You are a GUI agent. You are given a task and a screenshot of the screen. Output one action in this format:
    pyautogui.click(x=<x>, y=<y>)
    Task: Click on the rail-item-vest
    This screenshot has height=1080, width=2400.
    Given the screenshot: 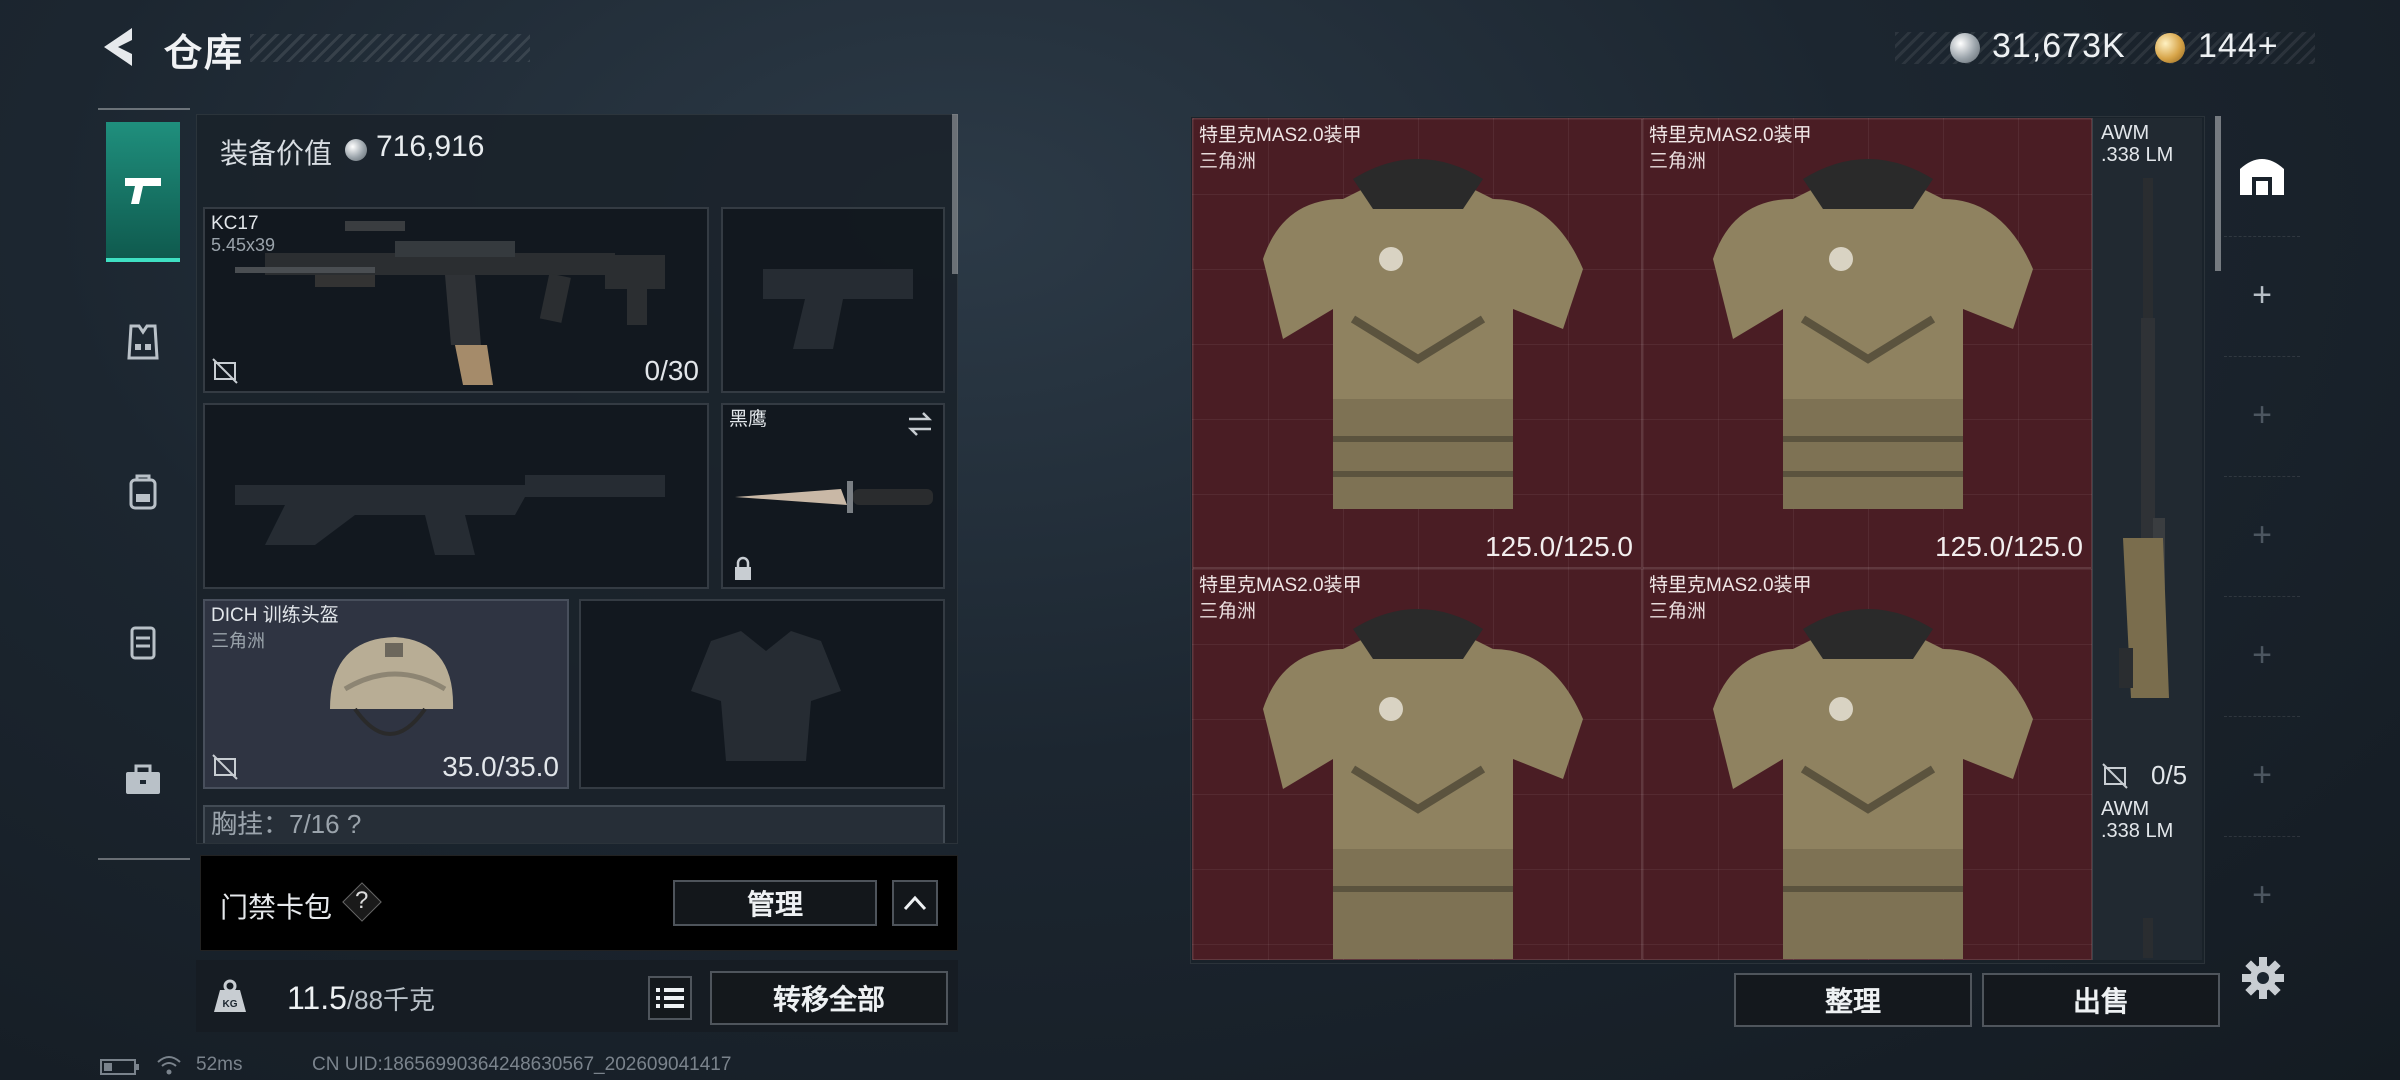 What is the action you would take?
    pyautogui.click(x=143, y=342)
    